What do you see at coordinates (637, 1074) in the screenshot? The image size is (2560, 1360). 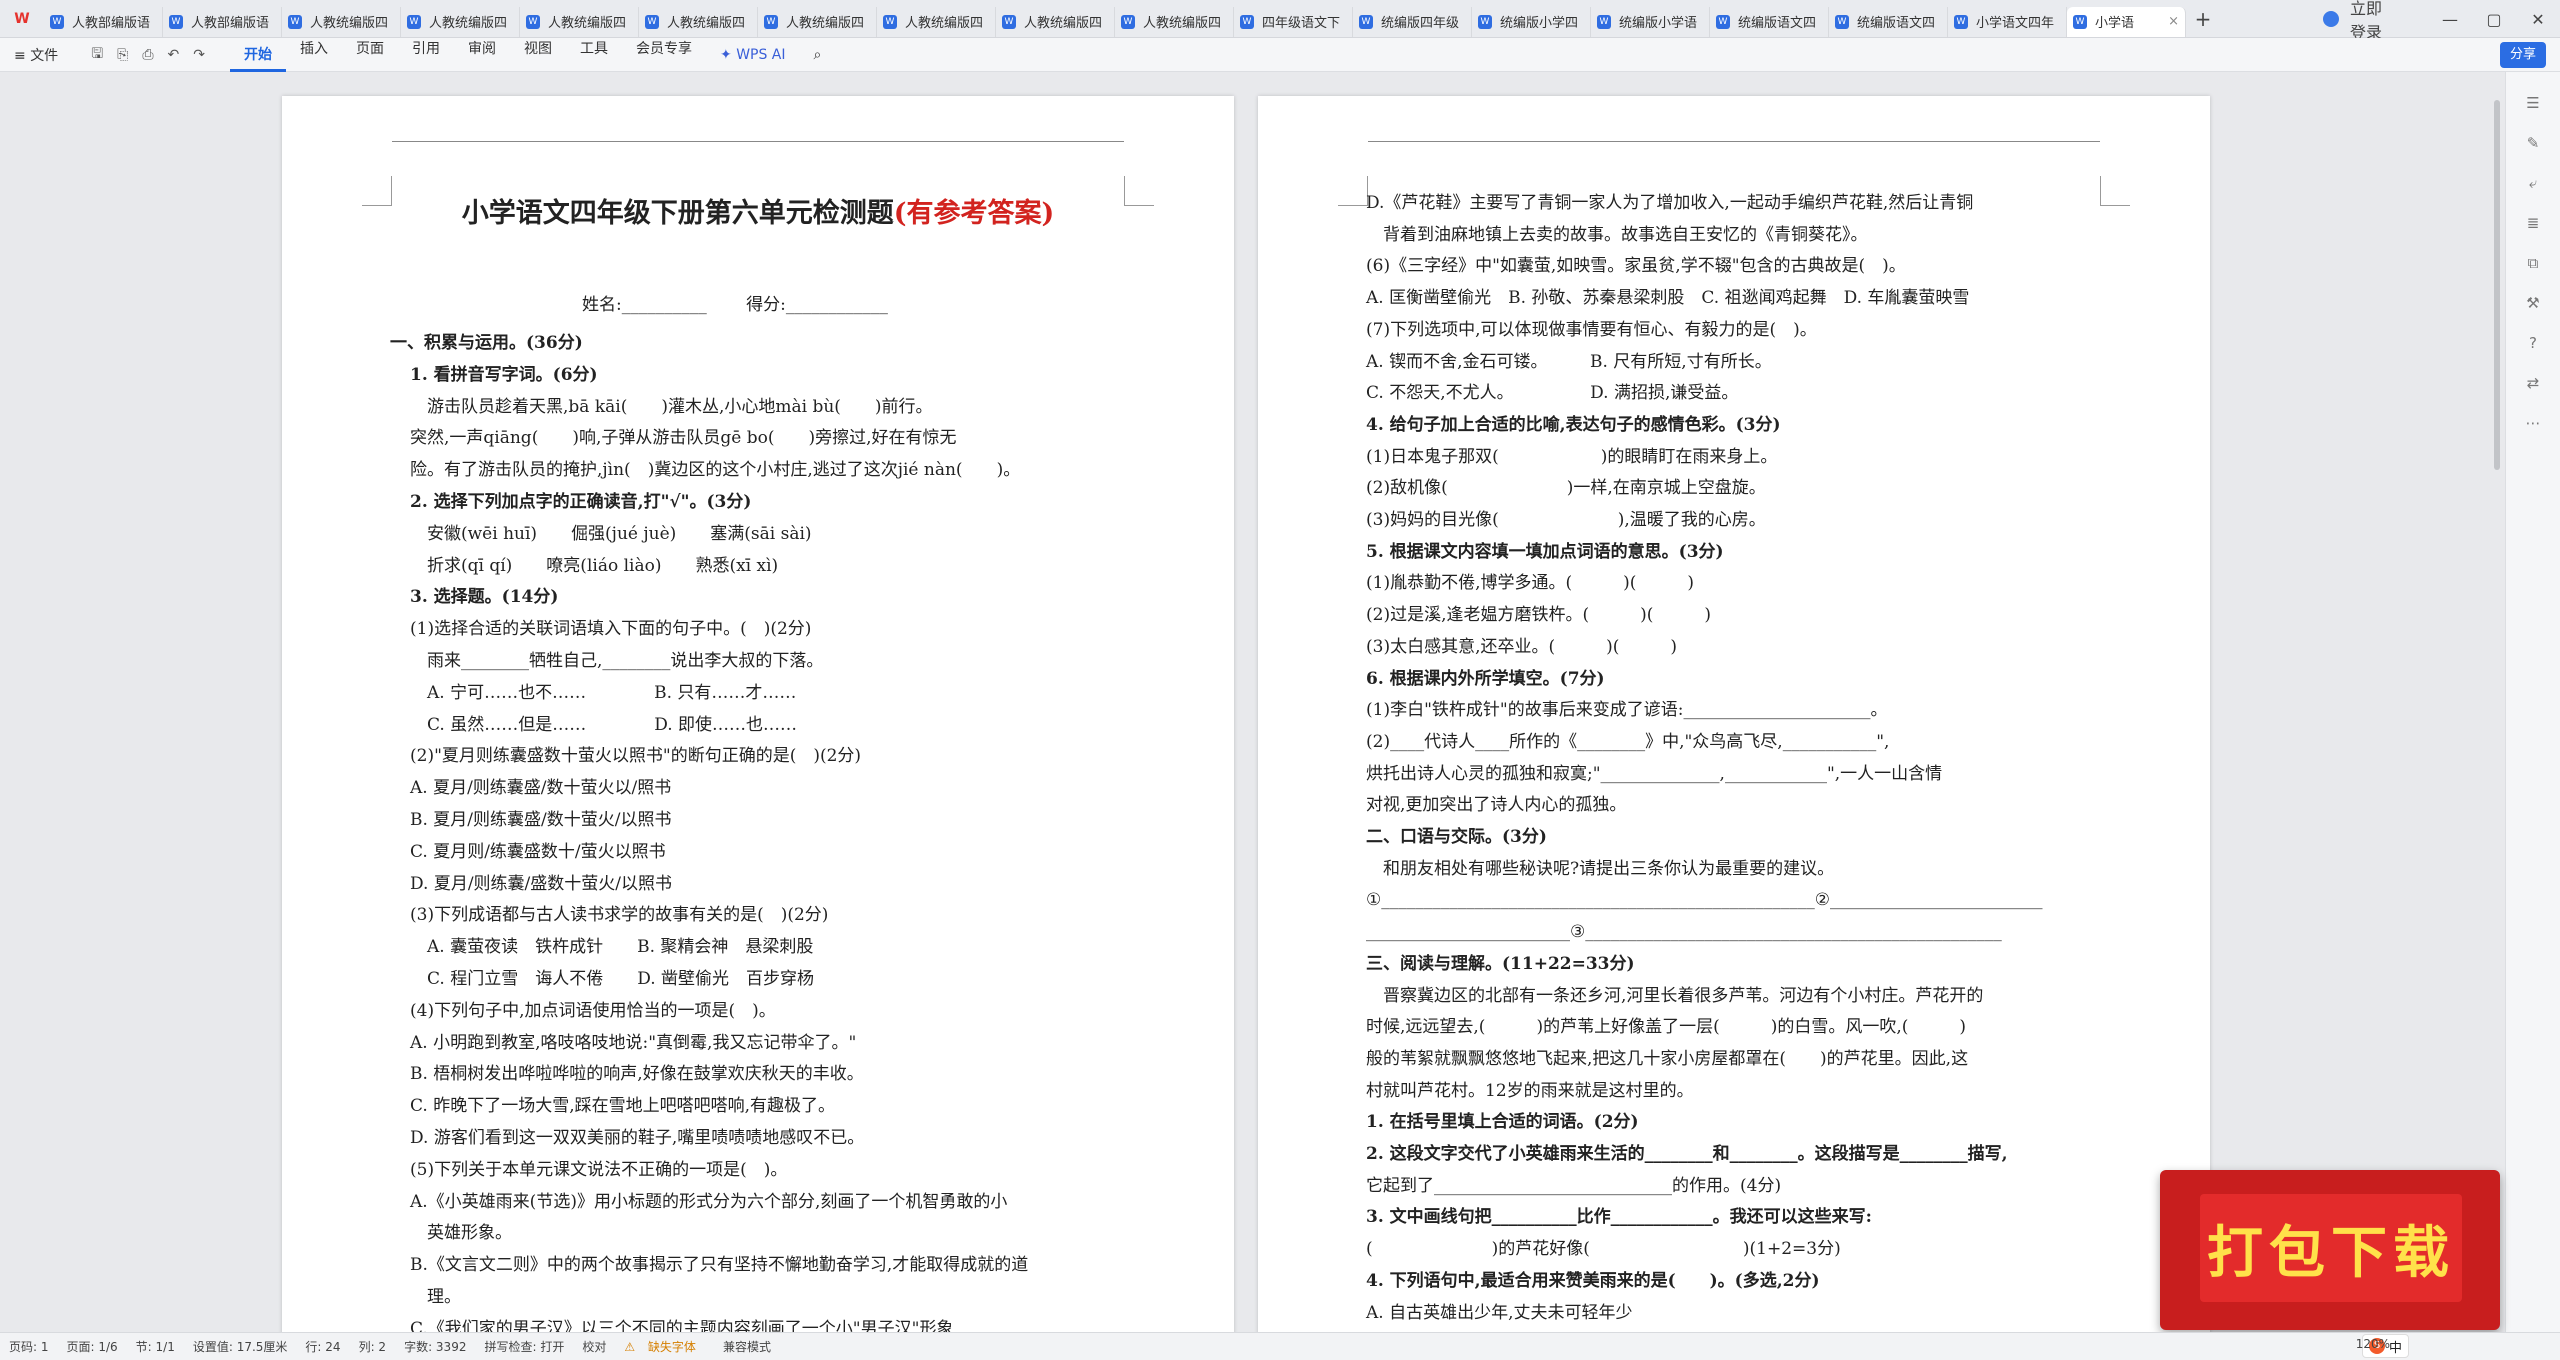 I see `document-line: B. 梧桐树发出哗啦哗啦的响声,好像在鼓掌欢庆秋天的丰收。` at bounding box center [637, 1074].